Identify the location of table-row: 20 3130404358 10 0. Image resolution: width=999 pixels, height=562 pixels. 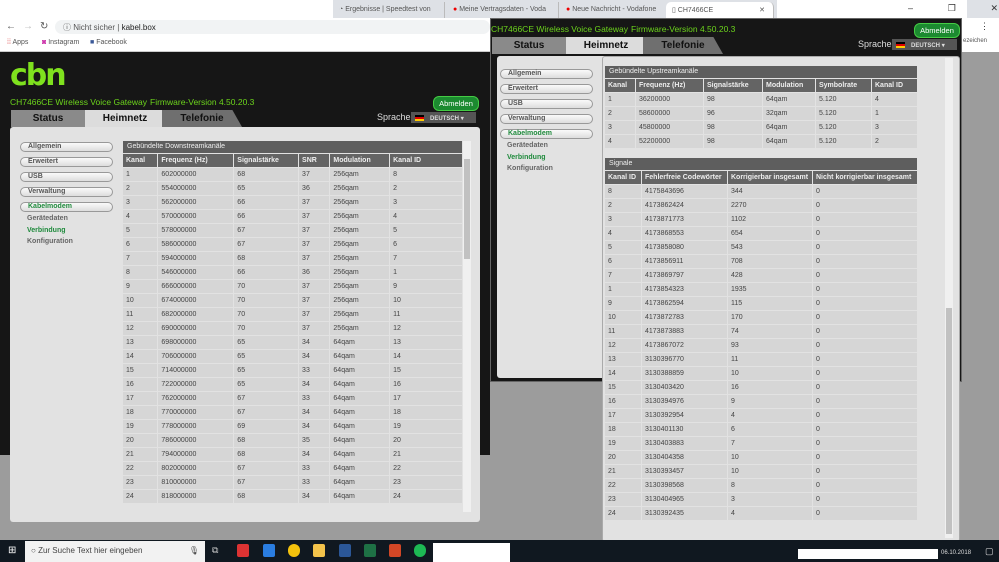
(761, 457).